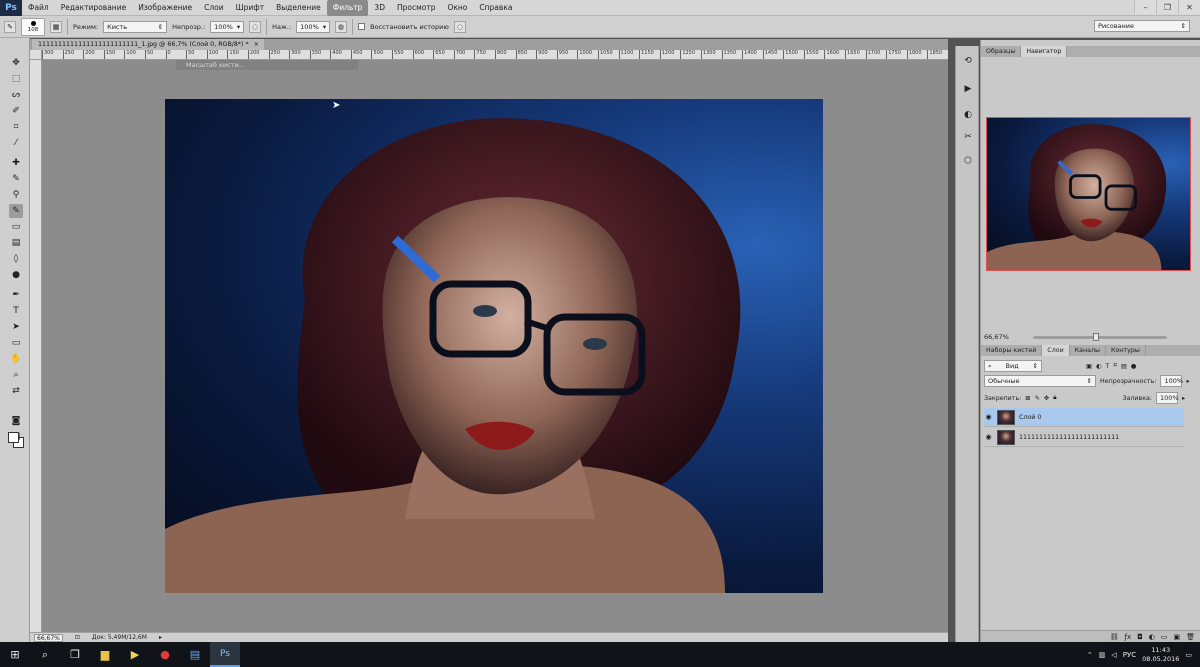 The width and height of the screenshot is (1200, 667). I want to click on workspace-select: Рисование ⇕, so click(1142, 26).